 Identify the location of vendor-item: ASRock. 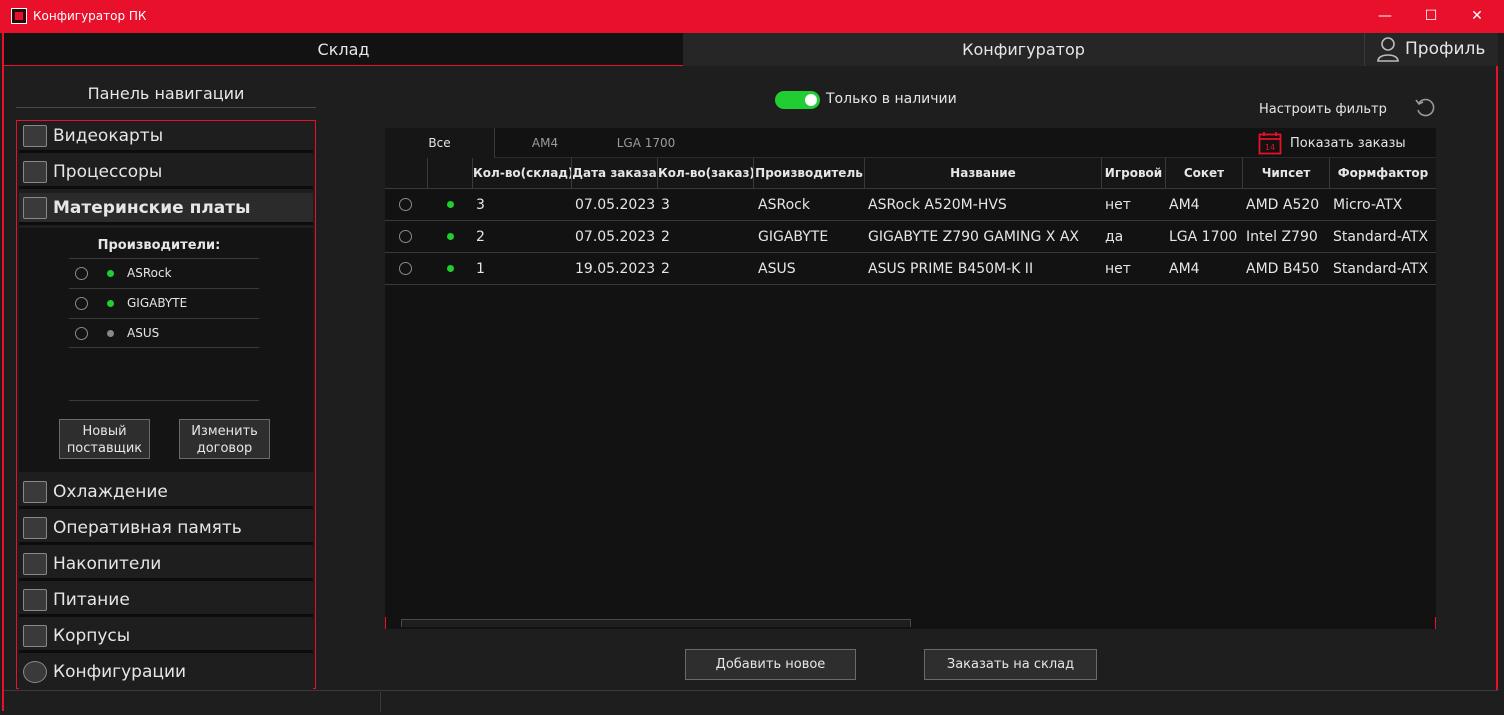
(164, 273).